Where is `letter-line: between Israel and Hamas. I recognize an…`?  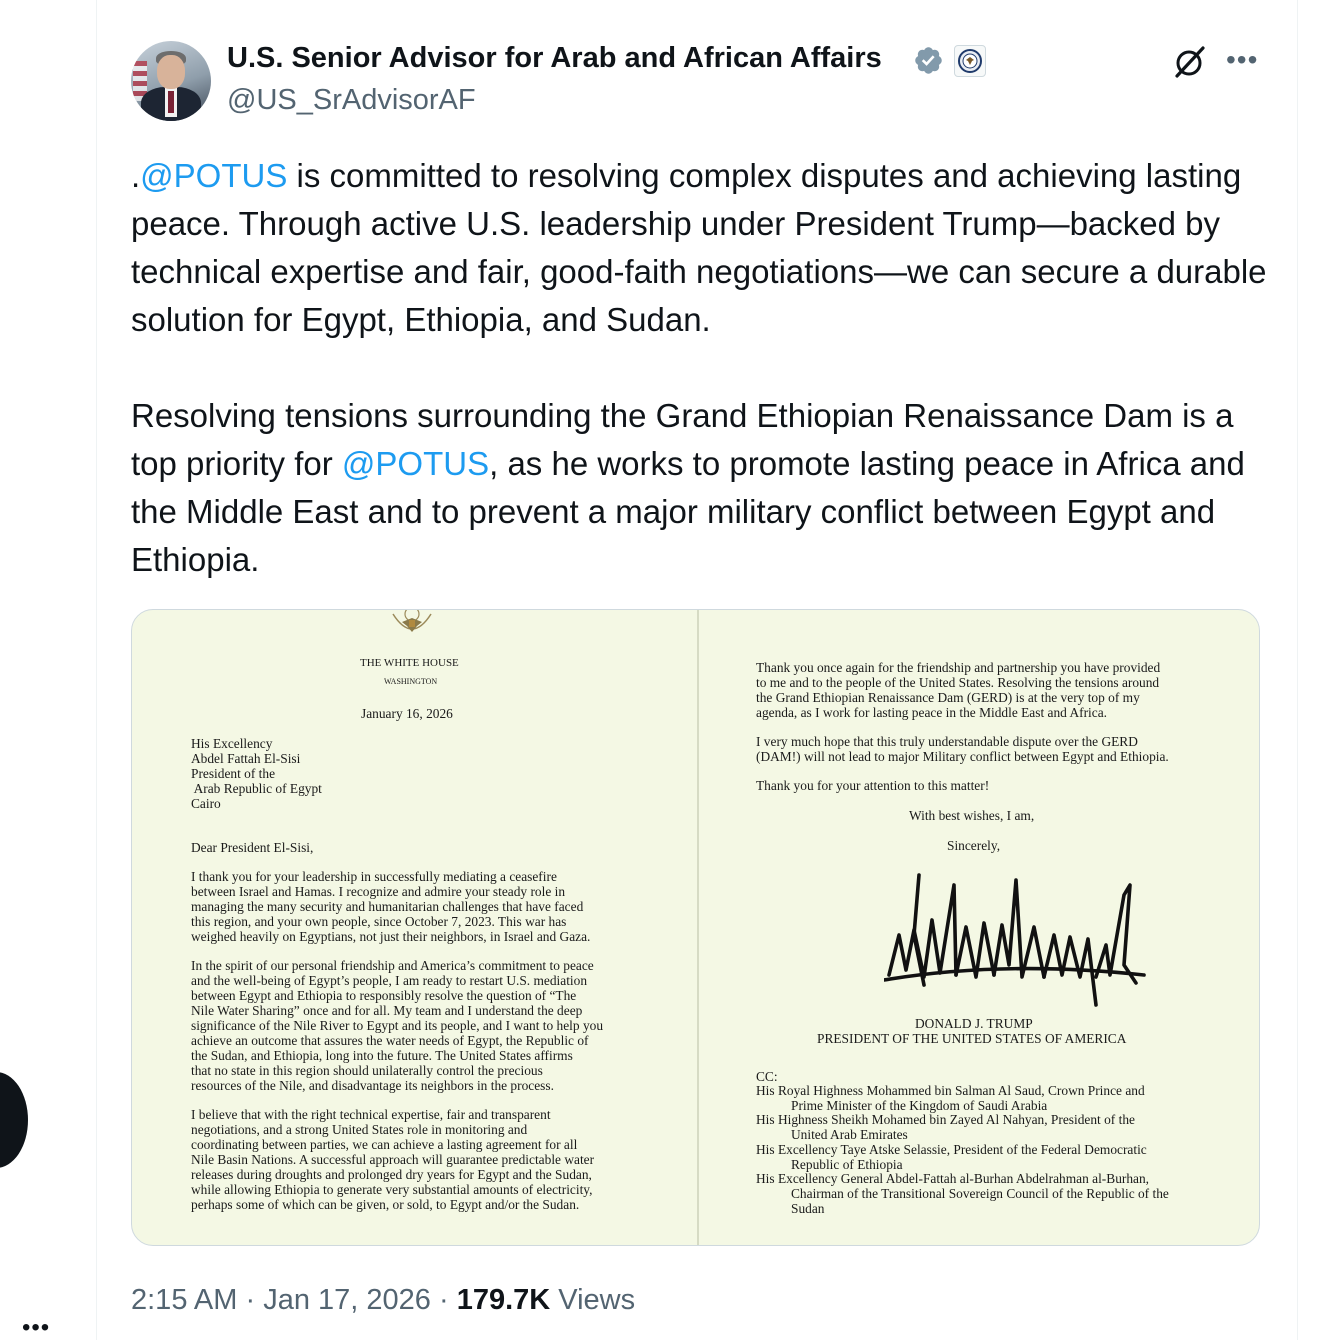 letter-line: between Israel and Hamas. I recognize an… is located at coordinates (378, 891).